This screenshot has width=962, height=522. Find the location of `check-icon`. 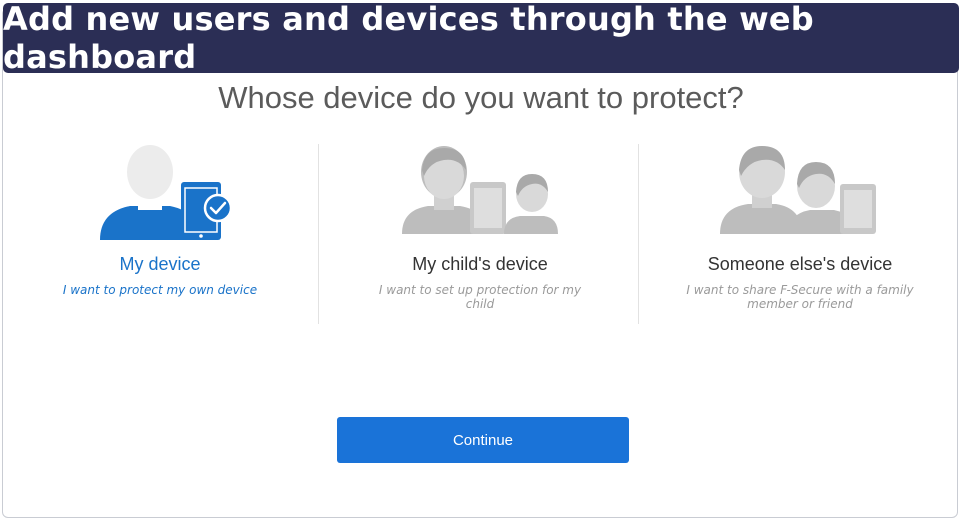

check-icon is located at coordinates (218, 208).